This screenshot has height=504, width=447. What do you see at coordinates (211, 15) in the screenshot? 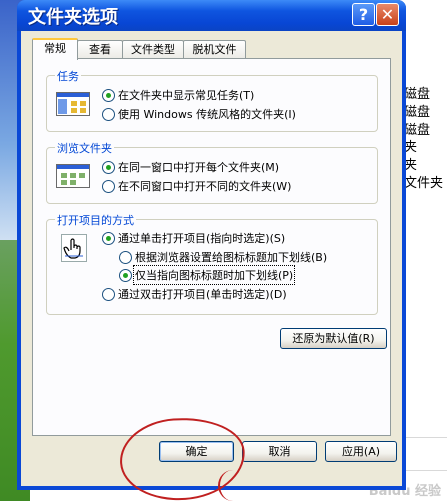
I see `title-bar: 文件夹选项 ? ✕` at bounding box center [211, 15].